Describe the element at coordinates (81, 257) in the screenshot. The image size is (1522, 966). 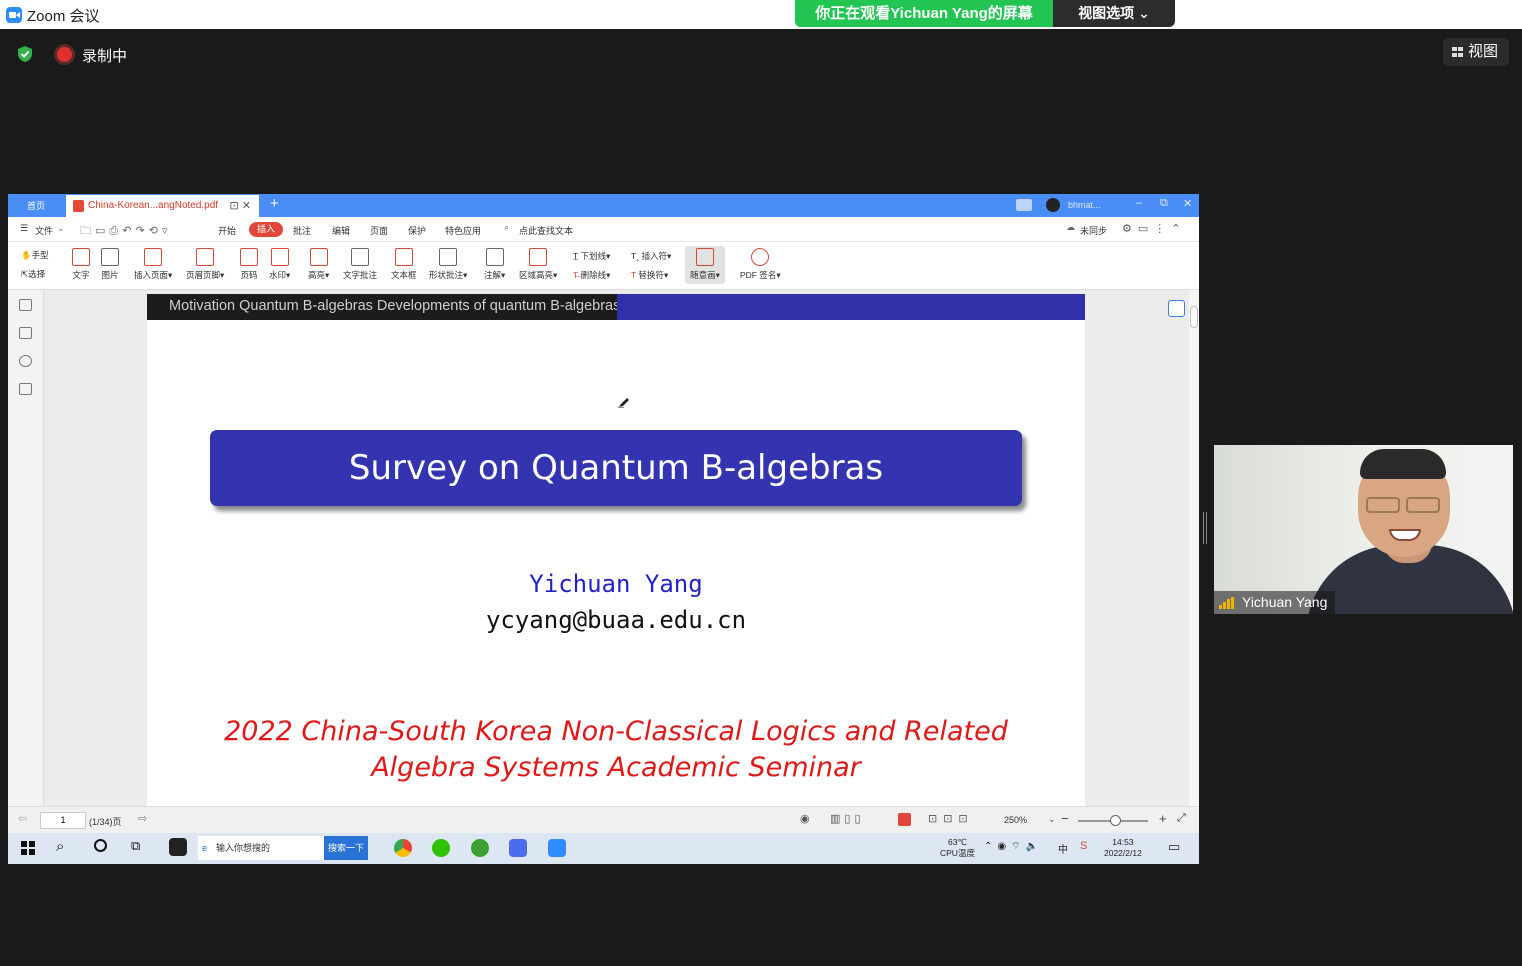
I see `text-icon` at that location.